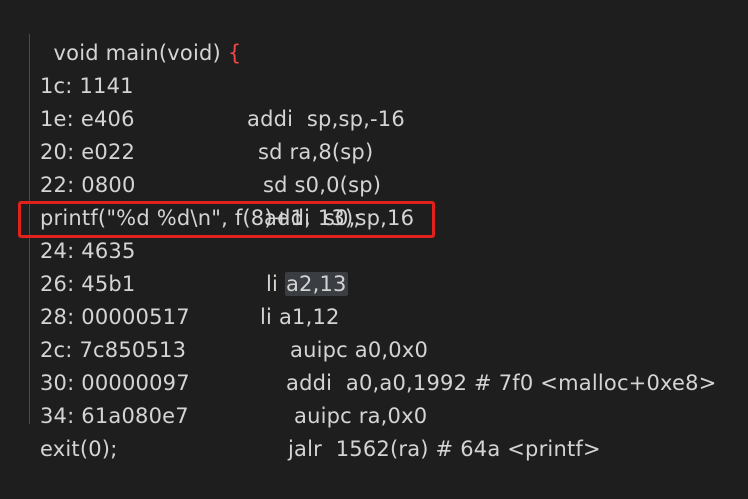  Describe the element at coordinates (361, 416) in the screenshot. I see `instruction-text: auipc ra,0x0` at that location.